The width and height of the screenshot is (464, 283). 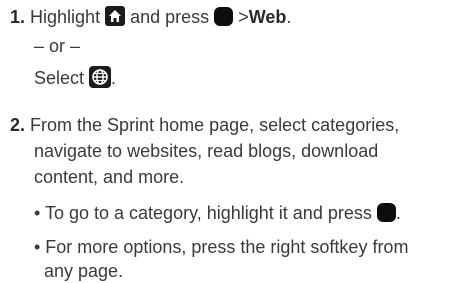 I want to click on select-line: Select ., so click(x=75, y=78).